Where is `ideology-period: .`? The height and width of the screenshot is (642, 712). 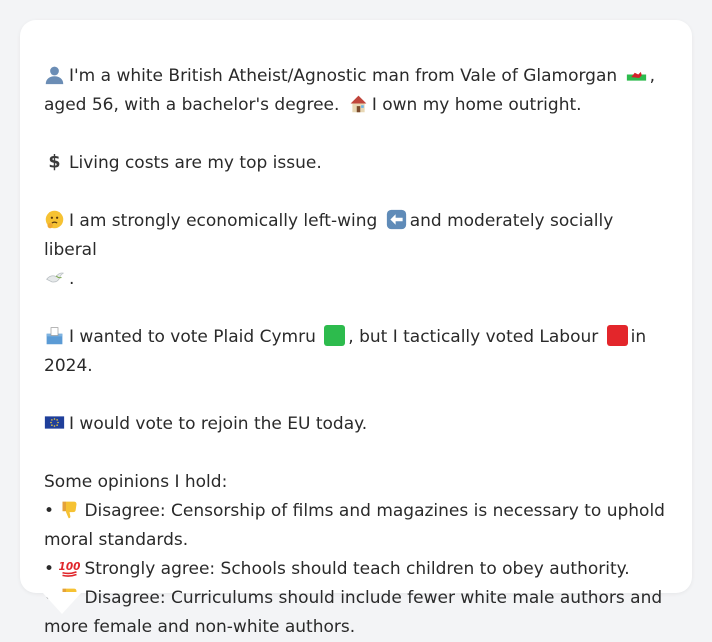 ideology-period: . is located at coordinates (72, 279).